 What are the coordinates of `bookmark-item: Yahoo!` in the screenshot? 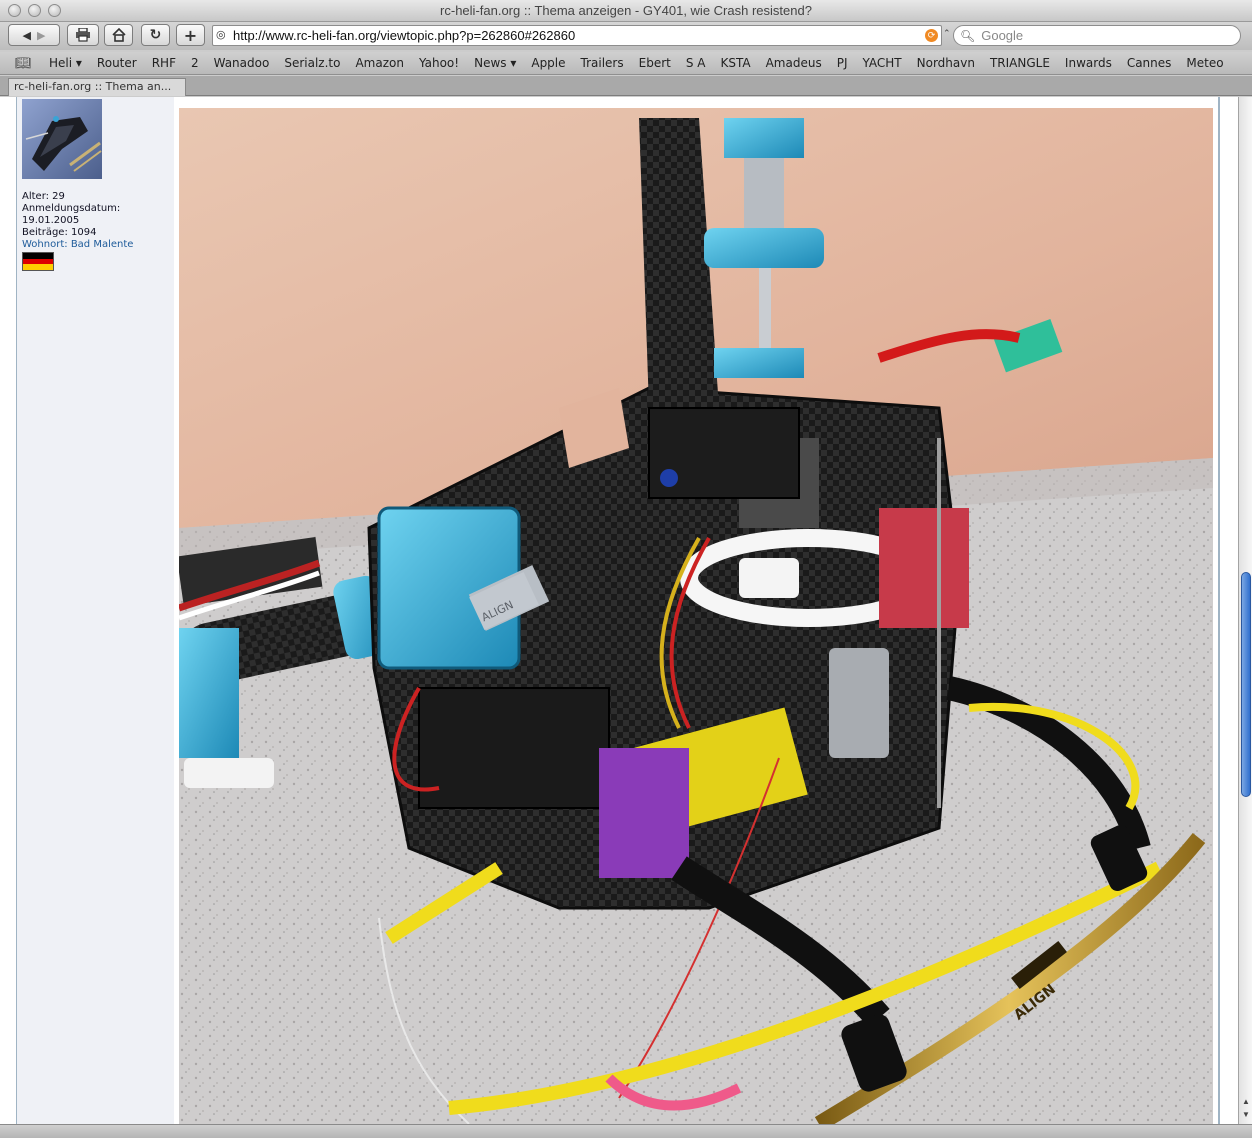 It's located at (439, 63).